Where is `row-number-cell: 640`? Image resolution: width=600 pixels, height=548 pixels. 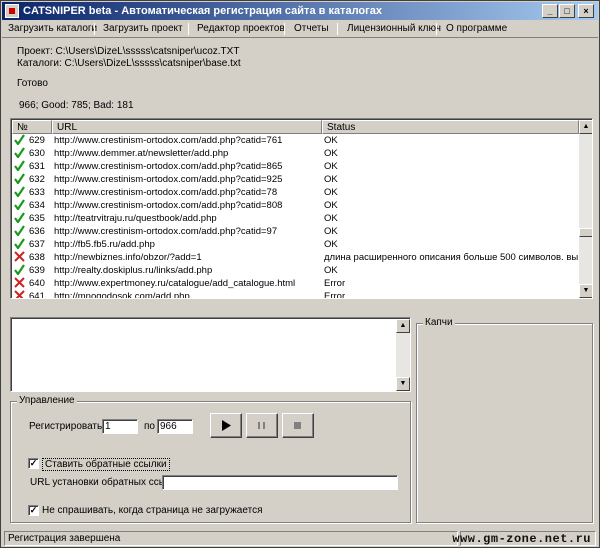 row-number-cell: 640 is located at coordinates (32, 283).